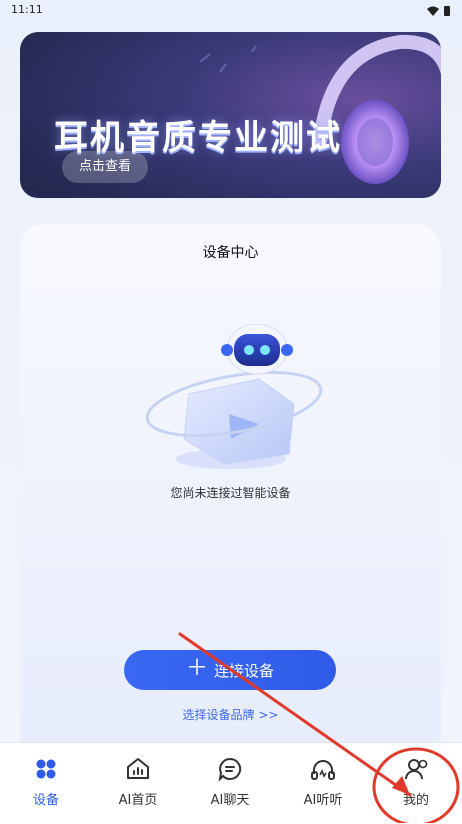 The width and height of the screenshot is (462, 824). I want to click on tab-device: 设备, so click(46, 781).